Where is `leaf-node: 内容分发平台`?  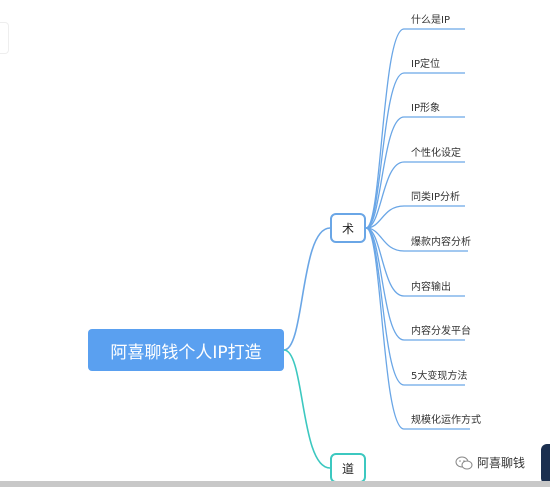
leaf-node: 内容分发平台 is located at coordinates (441, 329).